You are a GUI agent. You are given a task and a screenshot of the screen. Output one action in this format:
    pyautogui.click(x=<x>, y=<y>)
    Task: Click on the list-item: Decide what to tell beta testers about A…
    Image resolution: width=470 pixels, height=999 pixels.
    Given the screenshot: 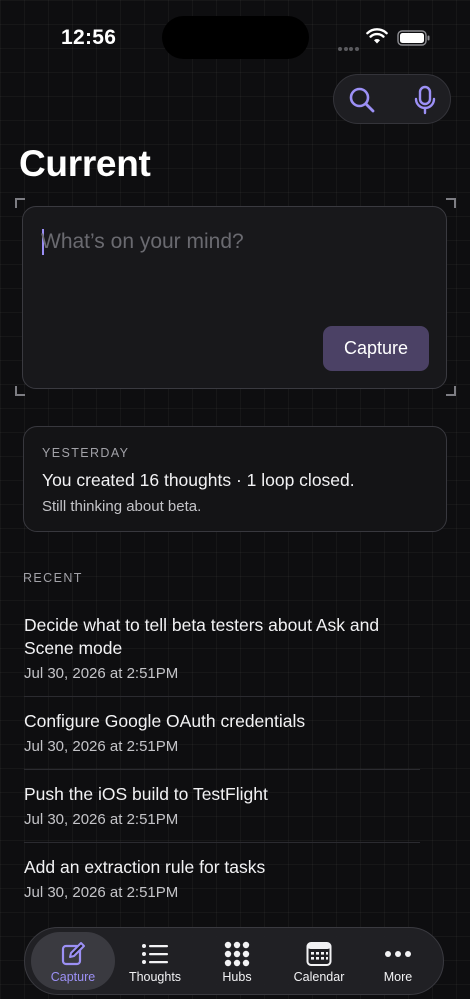 What is the action you would take?
    pyautogui.click(x=222, y=655)
    